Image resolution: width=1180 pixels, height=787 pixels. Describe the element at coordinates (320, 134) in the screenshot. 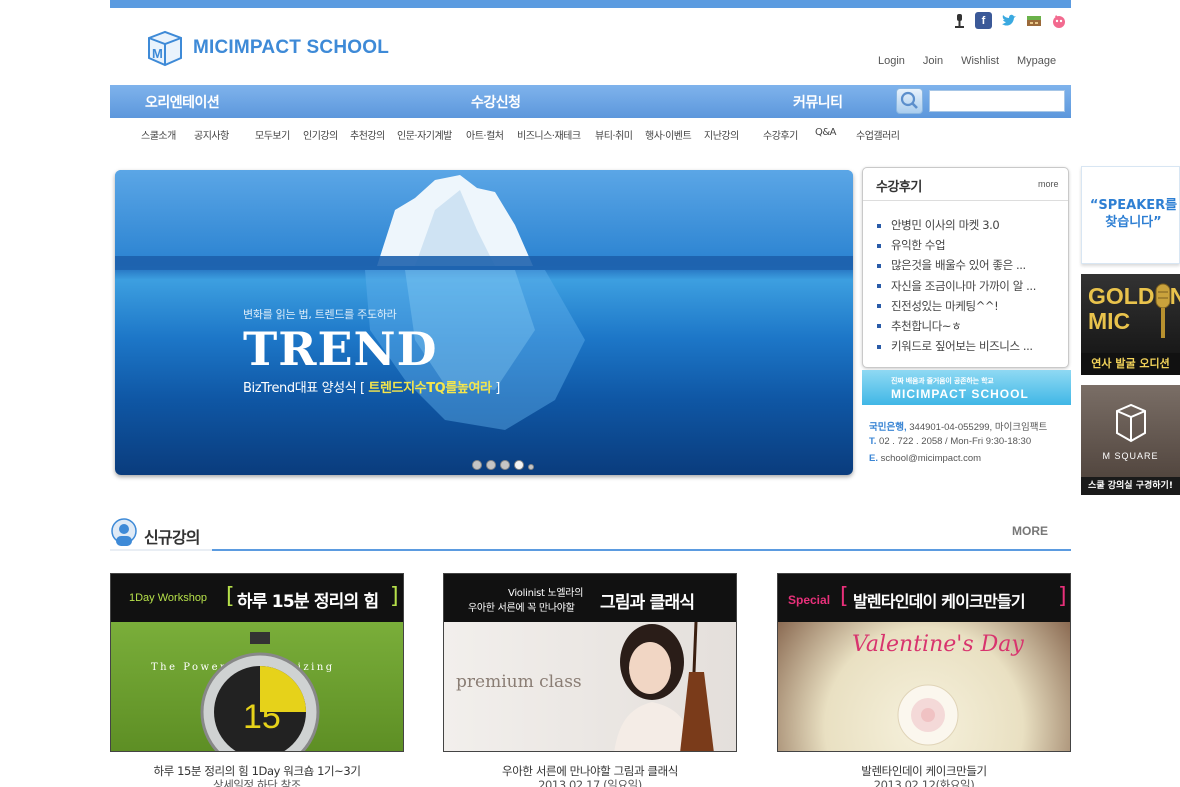

I see `sub-nav-item: 인기강의` at that location.